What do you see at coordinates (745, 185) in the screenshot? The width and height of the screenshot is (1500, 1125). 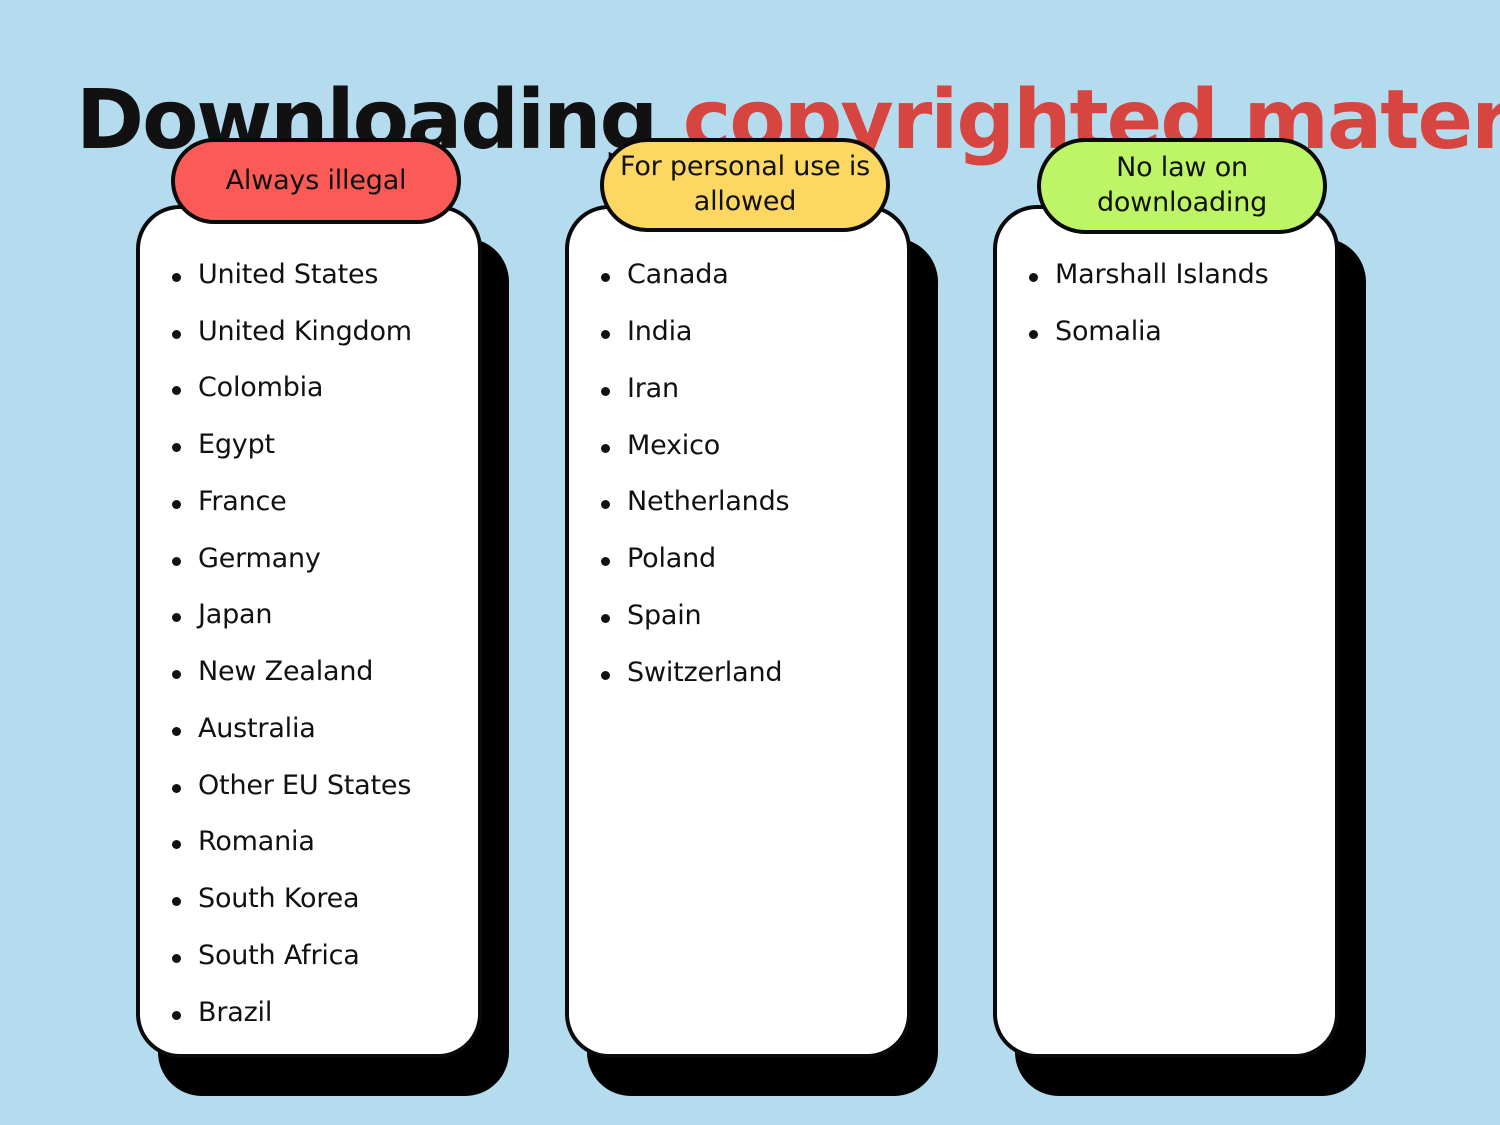 I see `category-header-badge-personal-use-allowed: For personal use is allowed` at bounding box center [745, 185].